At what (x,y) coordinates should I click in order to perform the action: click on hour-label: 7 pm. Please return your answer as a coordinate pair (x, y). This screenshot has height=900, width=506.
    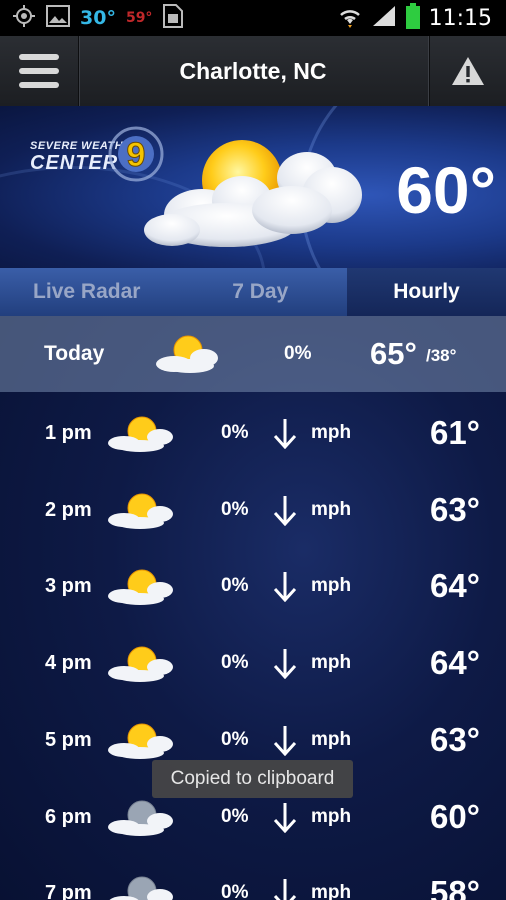
    Looking at the image, I should click on (68, 891).